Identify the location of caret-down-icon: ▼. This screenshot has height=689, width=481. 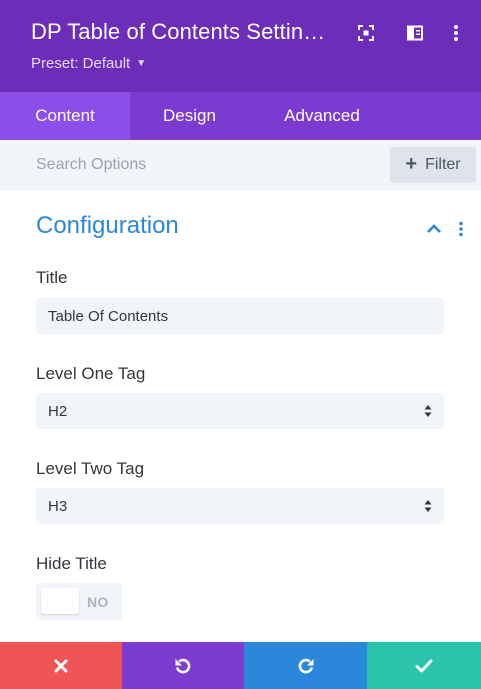
(141, 63).